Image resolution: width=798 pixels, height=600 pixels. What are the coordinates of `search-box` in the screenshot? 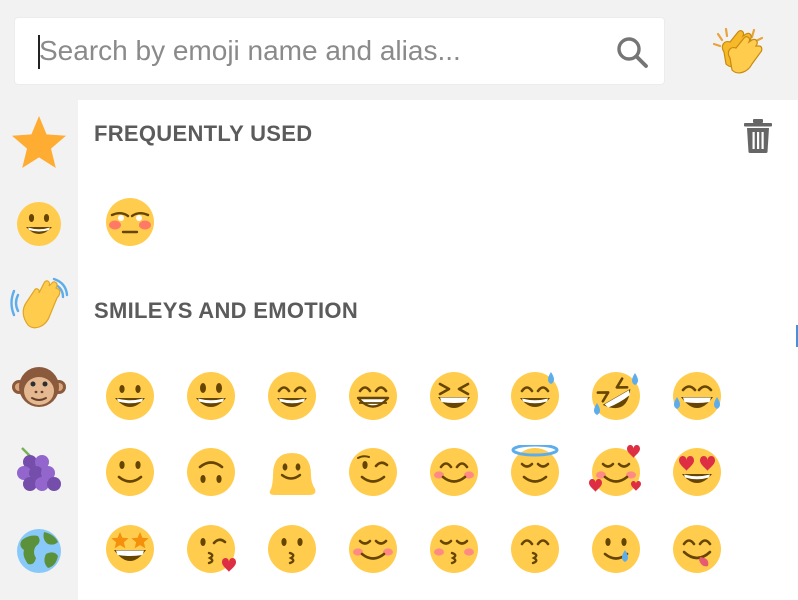 It's located at (339, 51).